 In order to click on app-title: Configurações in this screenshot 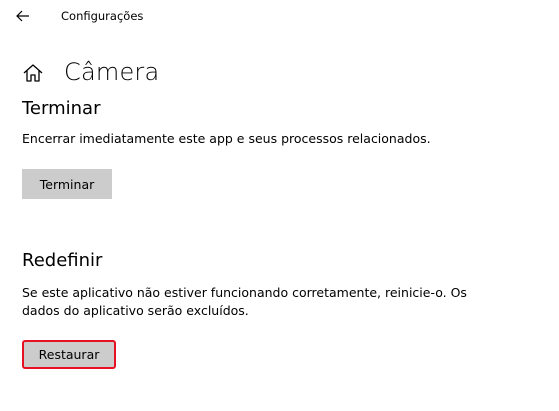, I will do `click(102, 16)`.